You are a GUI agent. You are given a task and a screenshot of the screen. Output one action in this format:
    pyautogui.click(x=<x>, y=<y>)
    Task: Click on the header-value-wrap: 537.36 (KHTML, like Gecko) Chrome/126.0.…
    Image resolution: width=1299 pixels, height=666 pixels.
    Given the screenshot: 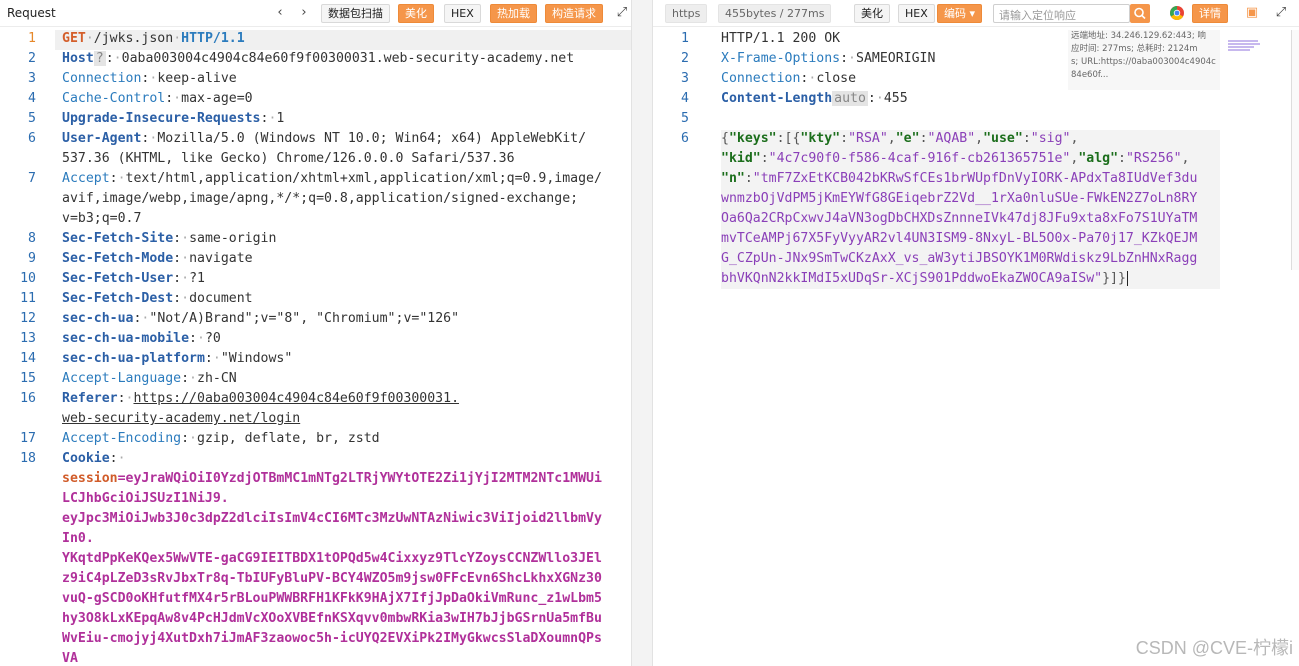 What is the action you would take?
    pyautogui.click(x=288, y=158)
    